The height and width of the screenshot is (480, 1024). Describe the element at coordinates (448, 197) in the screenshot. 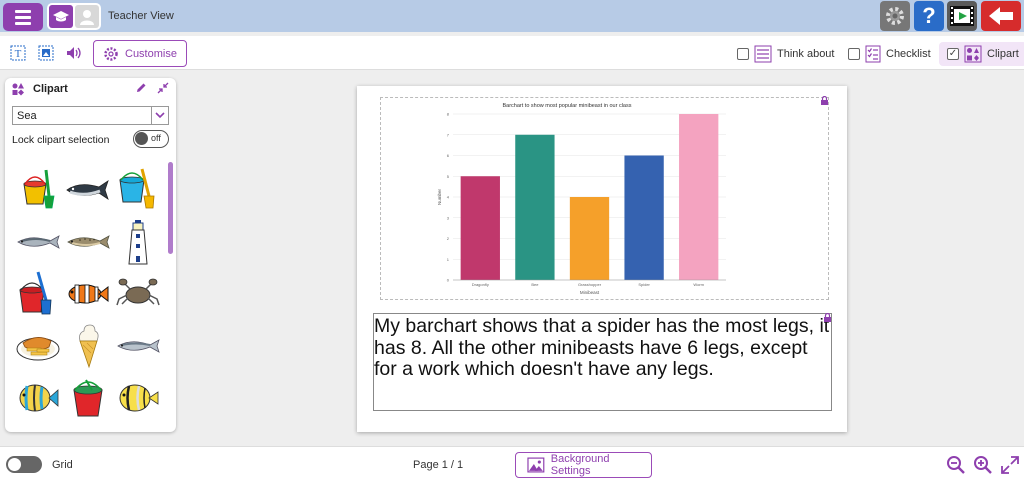

I see `y-tick-label: 4` at that location.